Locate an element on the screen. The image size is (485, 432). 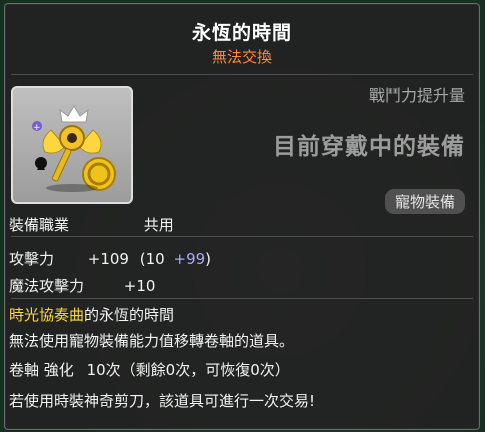
item-name: 永恆的時間 is located at coordinates (241, 33).